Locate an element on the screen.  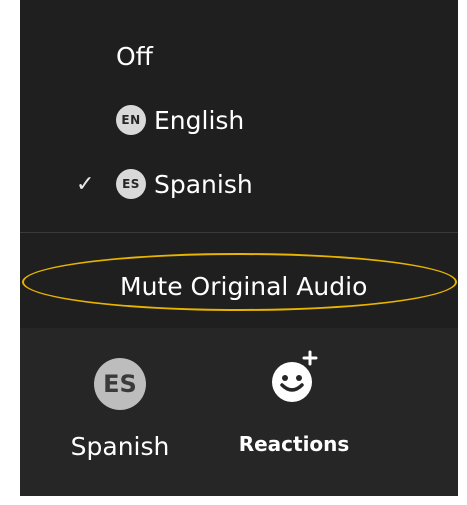
interpretation-label: Spanish is located at coordinates (120, 446).